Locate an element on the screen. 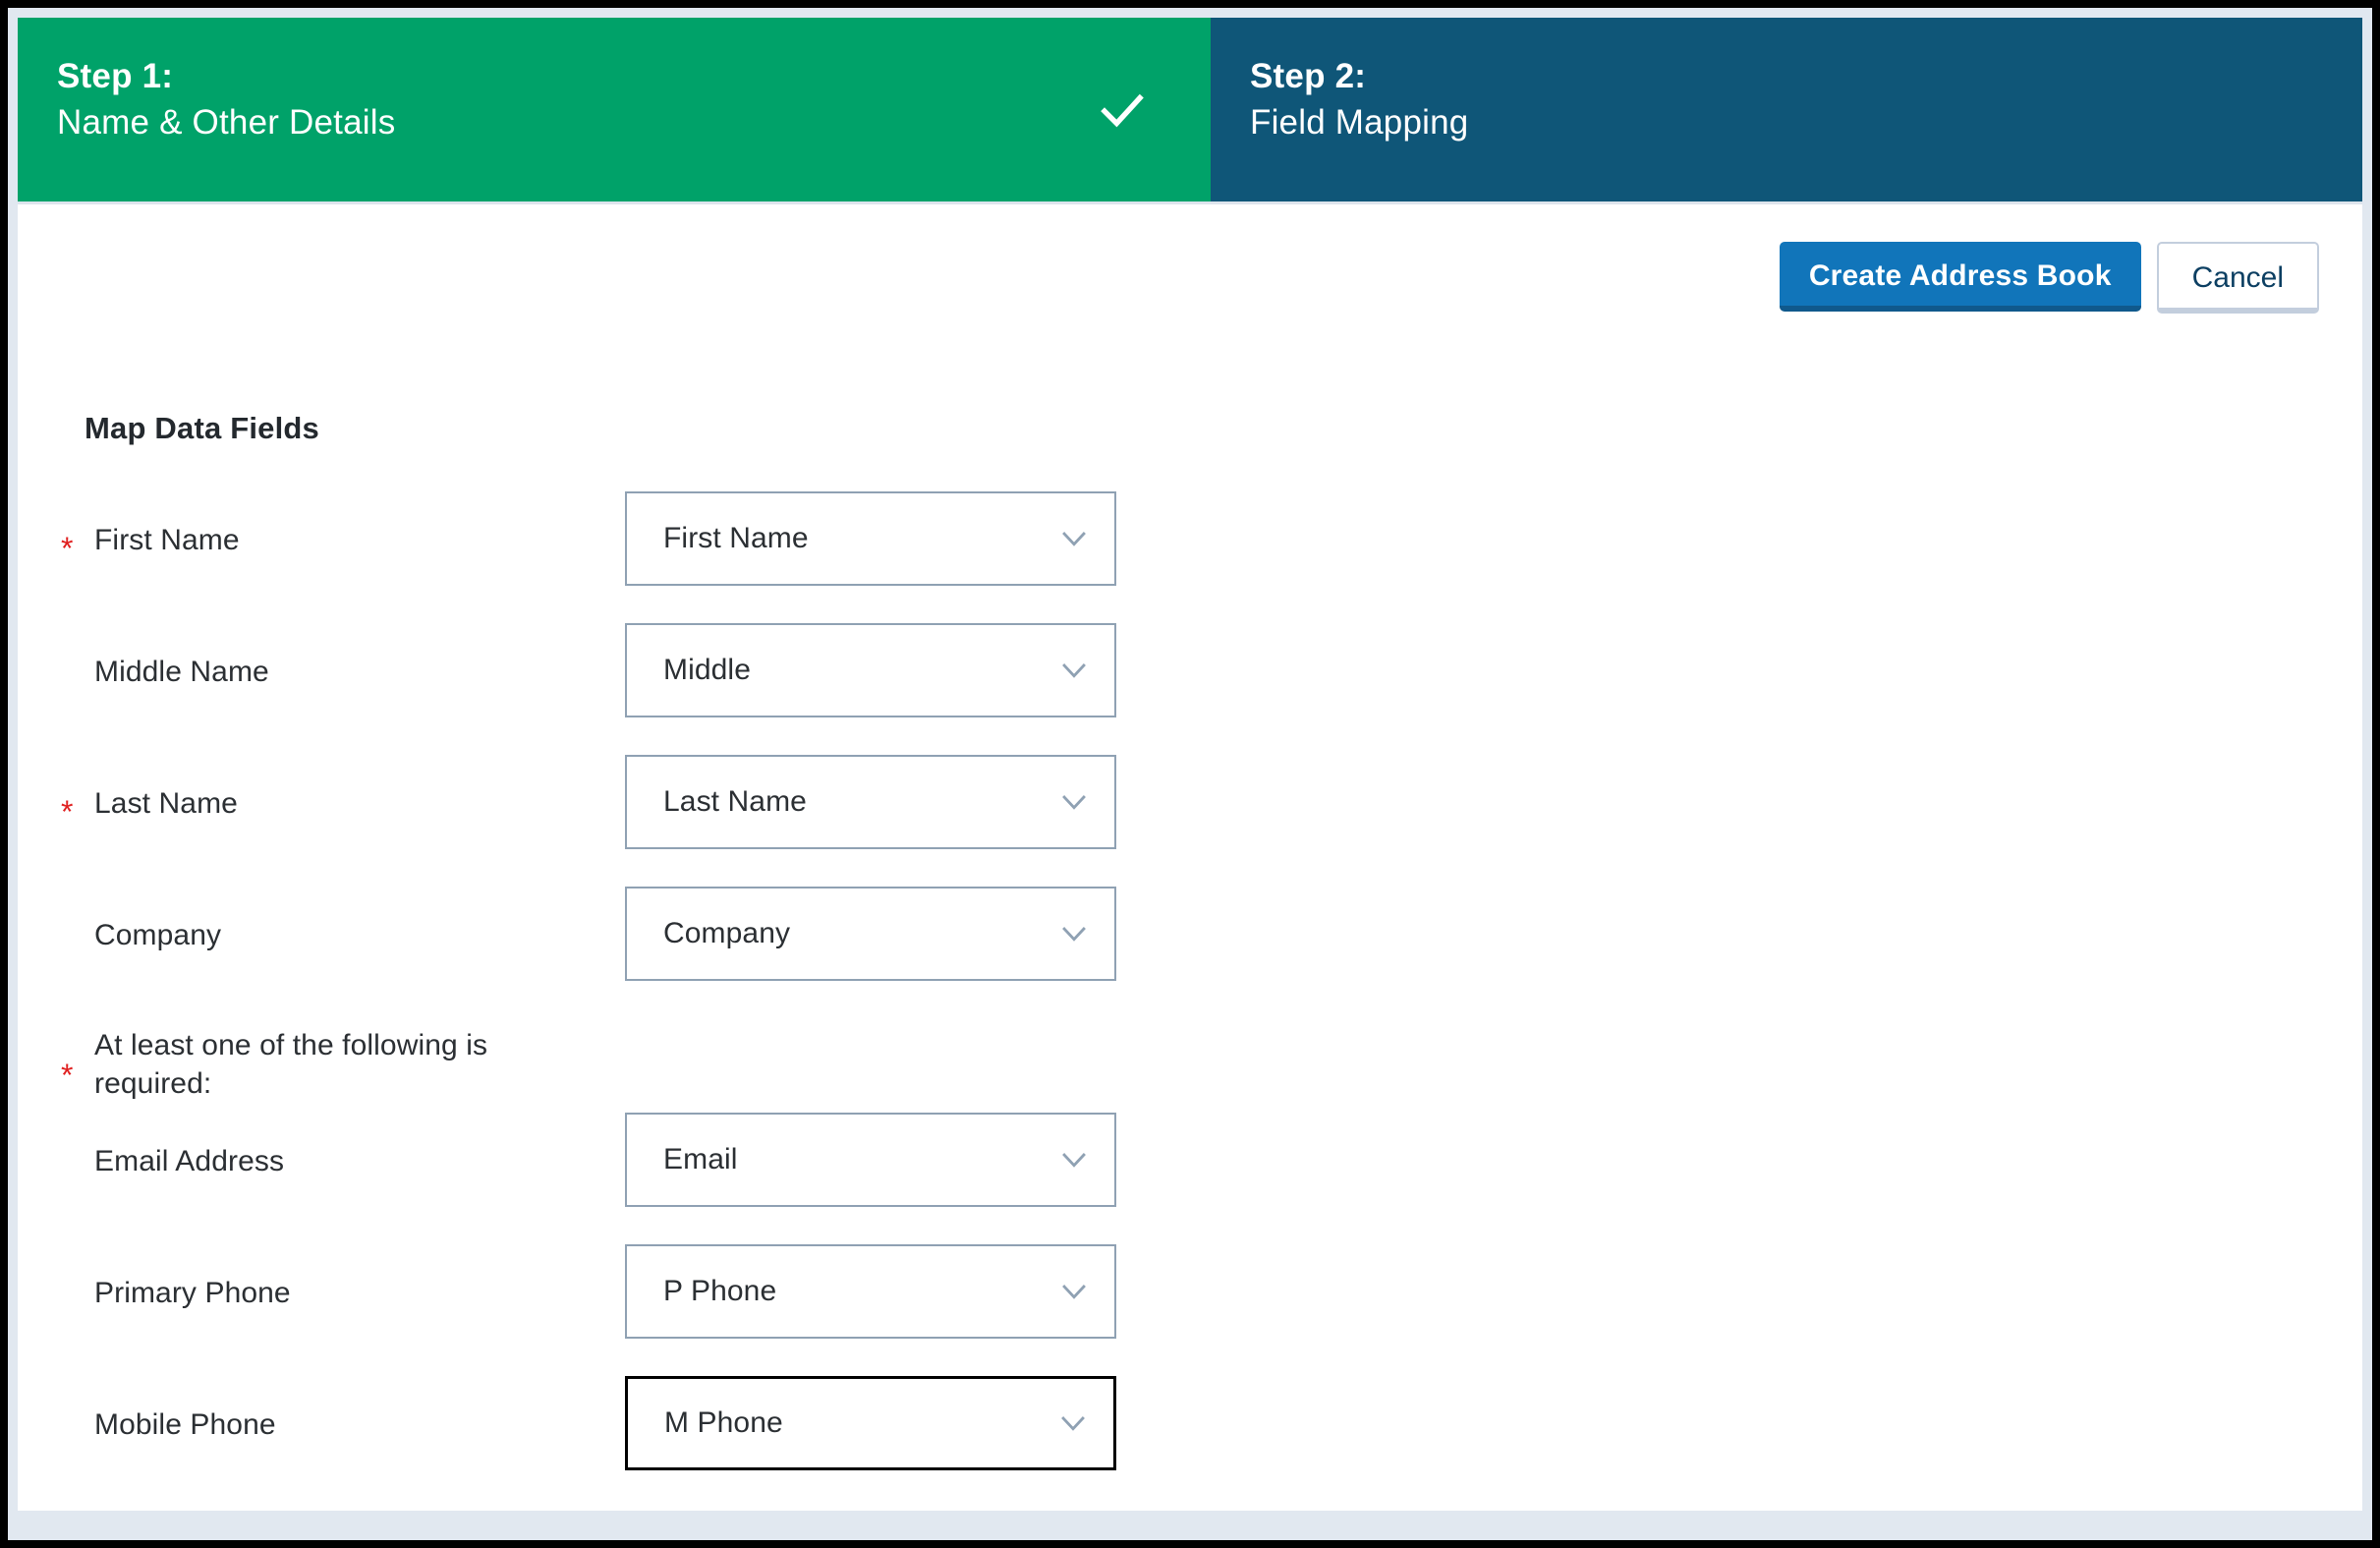 The height and width of the screenshot is (1548, 2380). field-label-primary-phone: Primary Phone is located at coordinates (192, 1293).